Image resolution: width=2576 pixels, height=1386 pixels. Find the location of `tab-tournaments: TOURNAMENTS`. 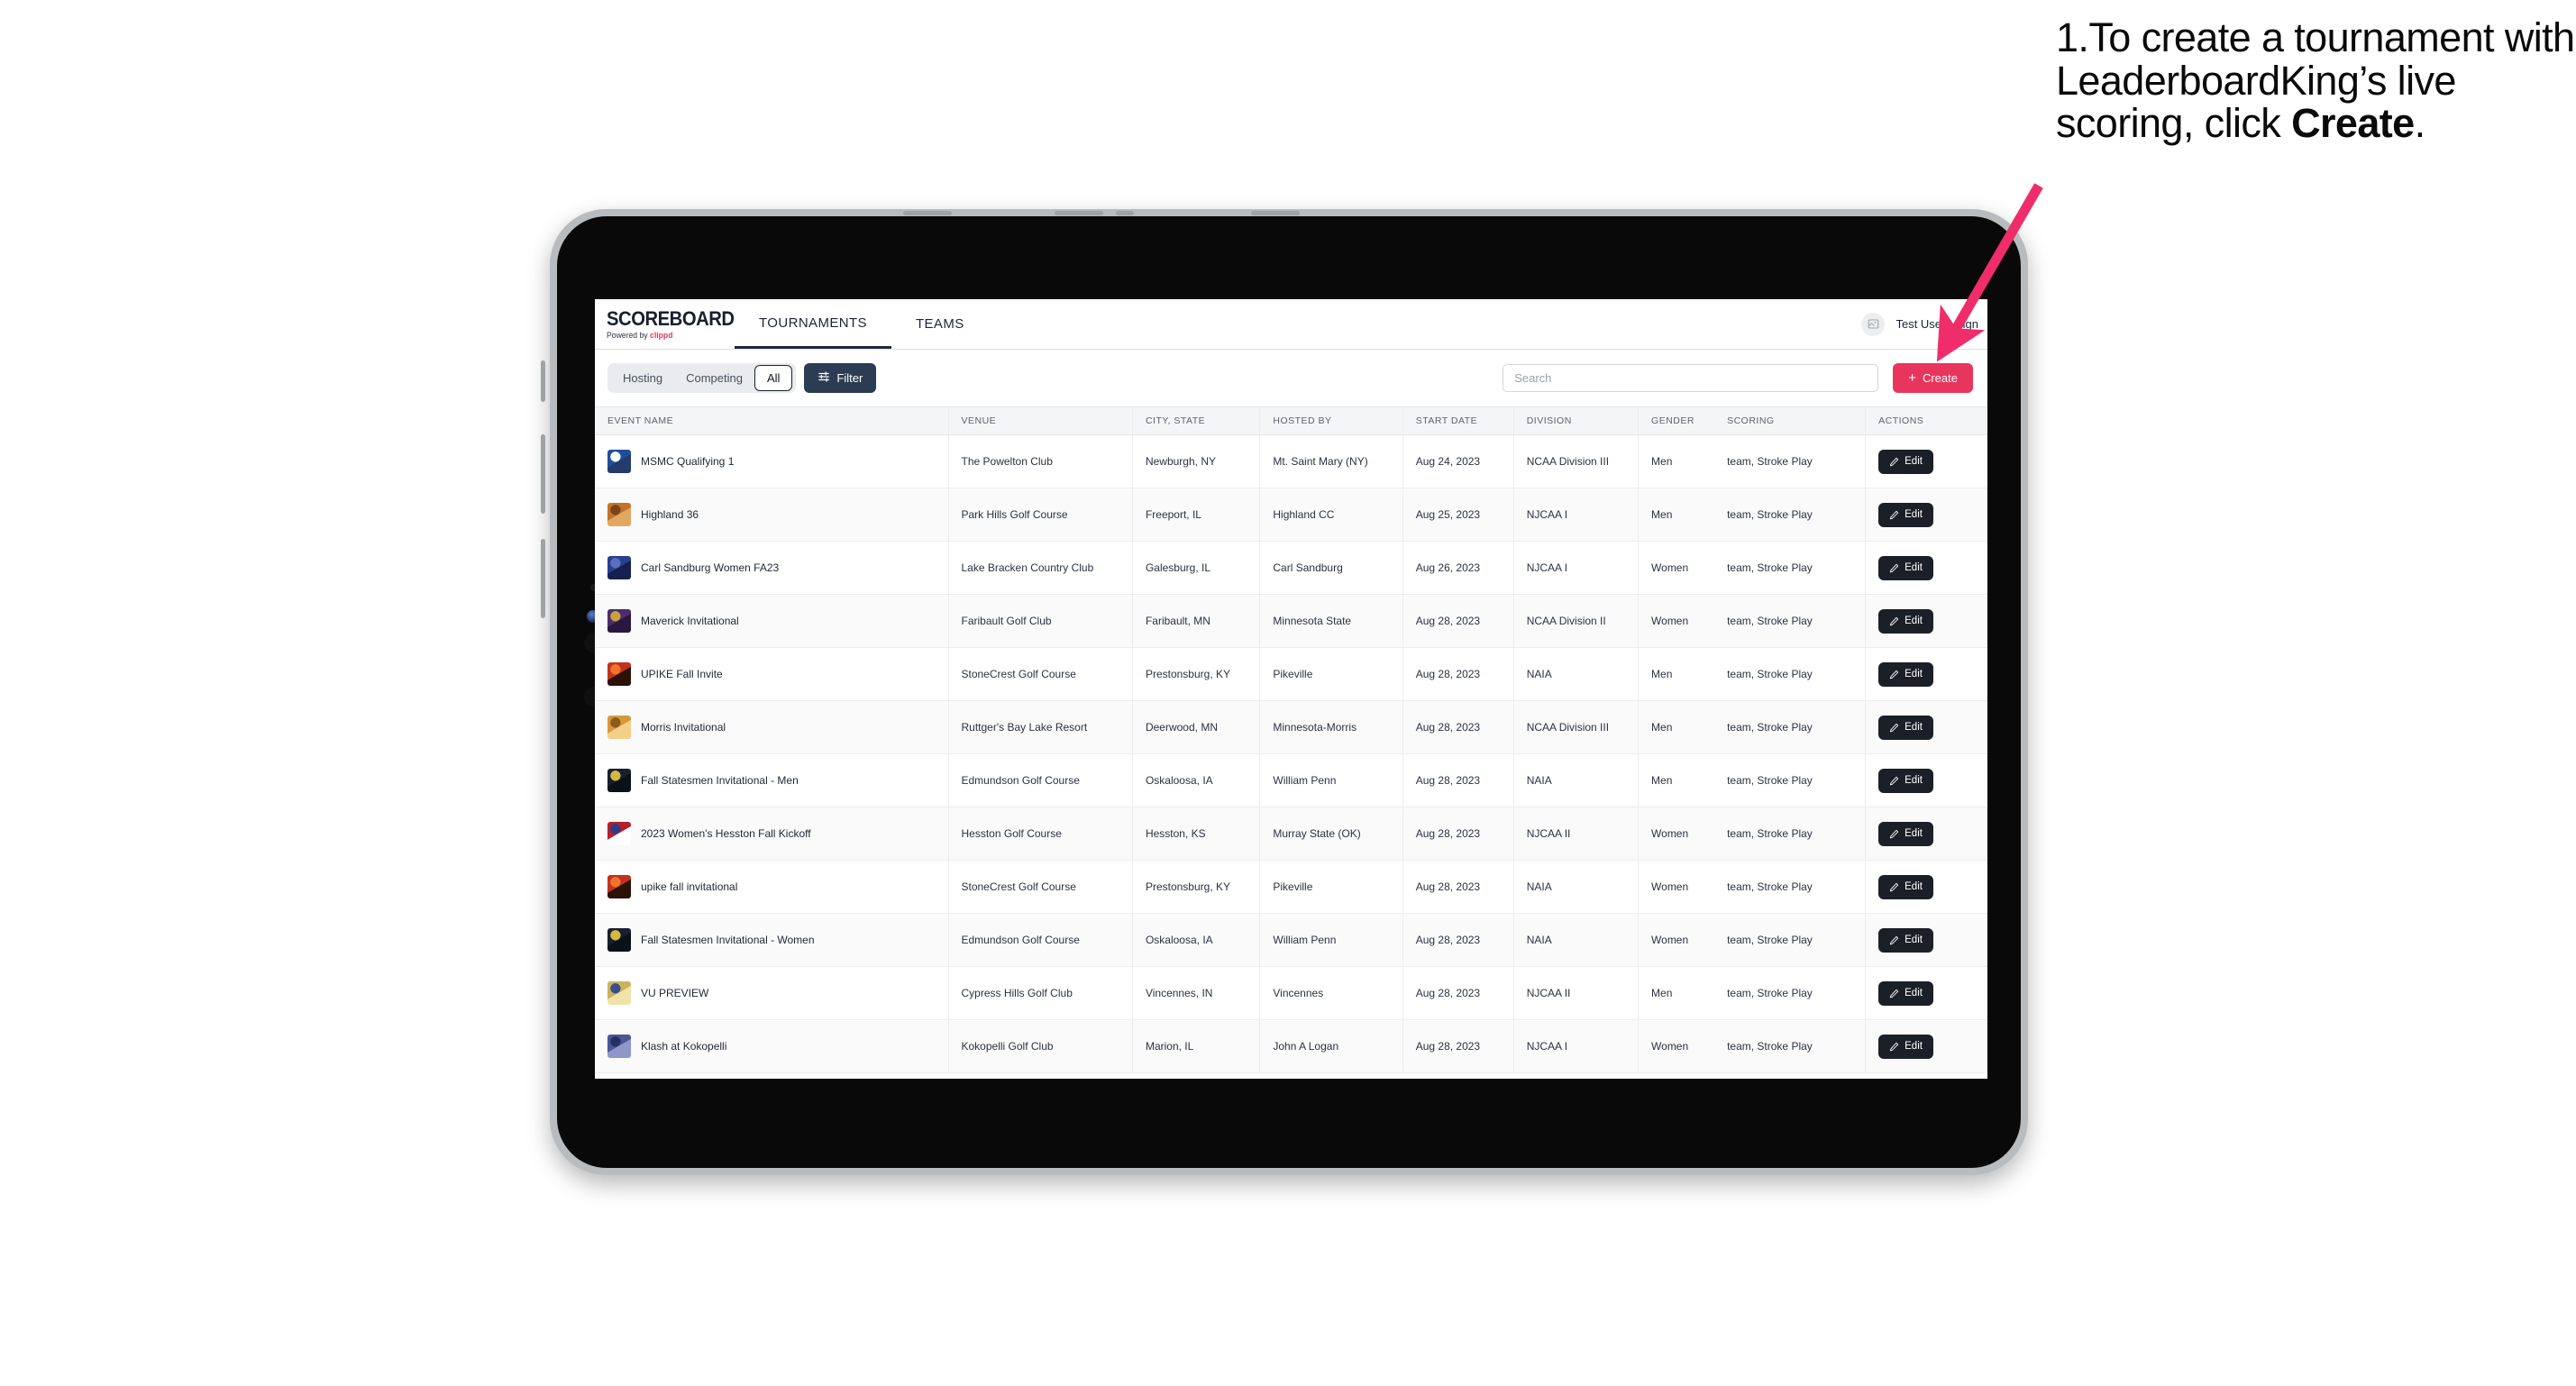

tab-tournaments: TOURNAMENTS is located at coordinates (813, 324).